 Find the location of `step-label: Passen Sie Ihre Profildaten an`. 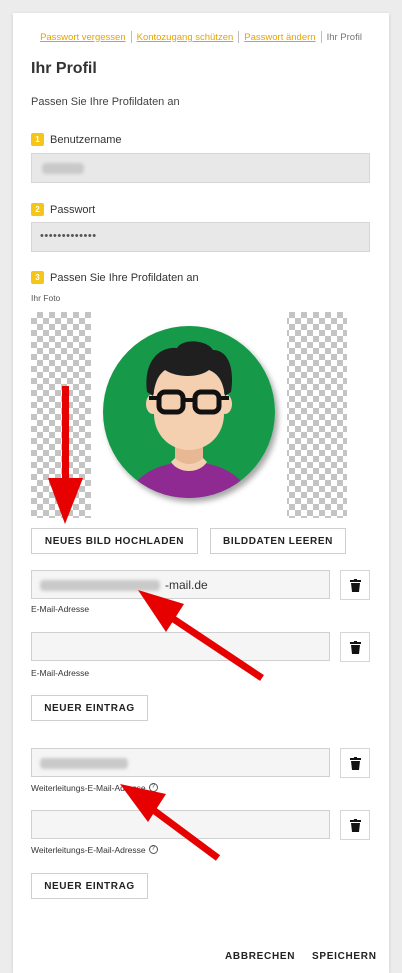

step-label: Passen Sie Ihre Profildaten an is located at coordinates (124, 277).